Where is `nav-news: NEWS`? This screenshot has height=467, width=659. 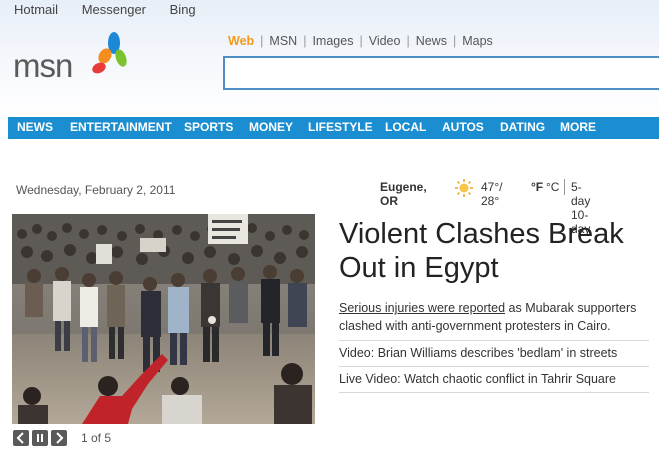
nav-news: NEWS is located at coordinates (35, 127).